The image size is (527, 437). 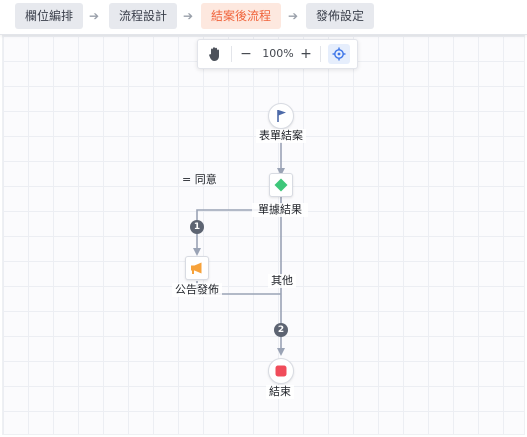 I want to click on diamond-icon, so click(x=281, y=185).